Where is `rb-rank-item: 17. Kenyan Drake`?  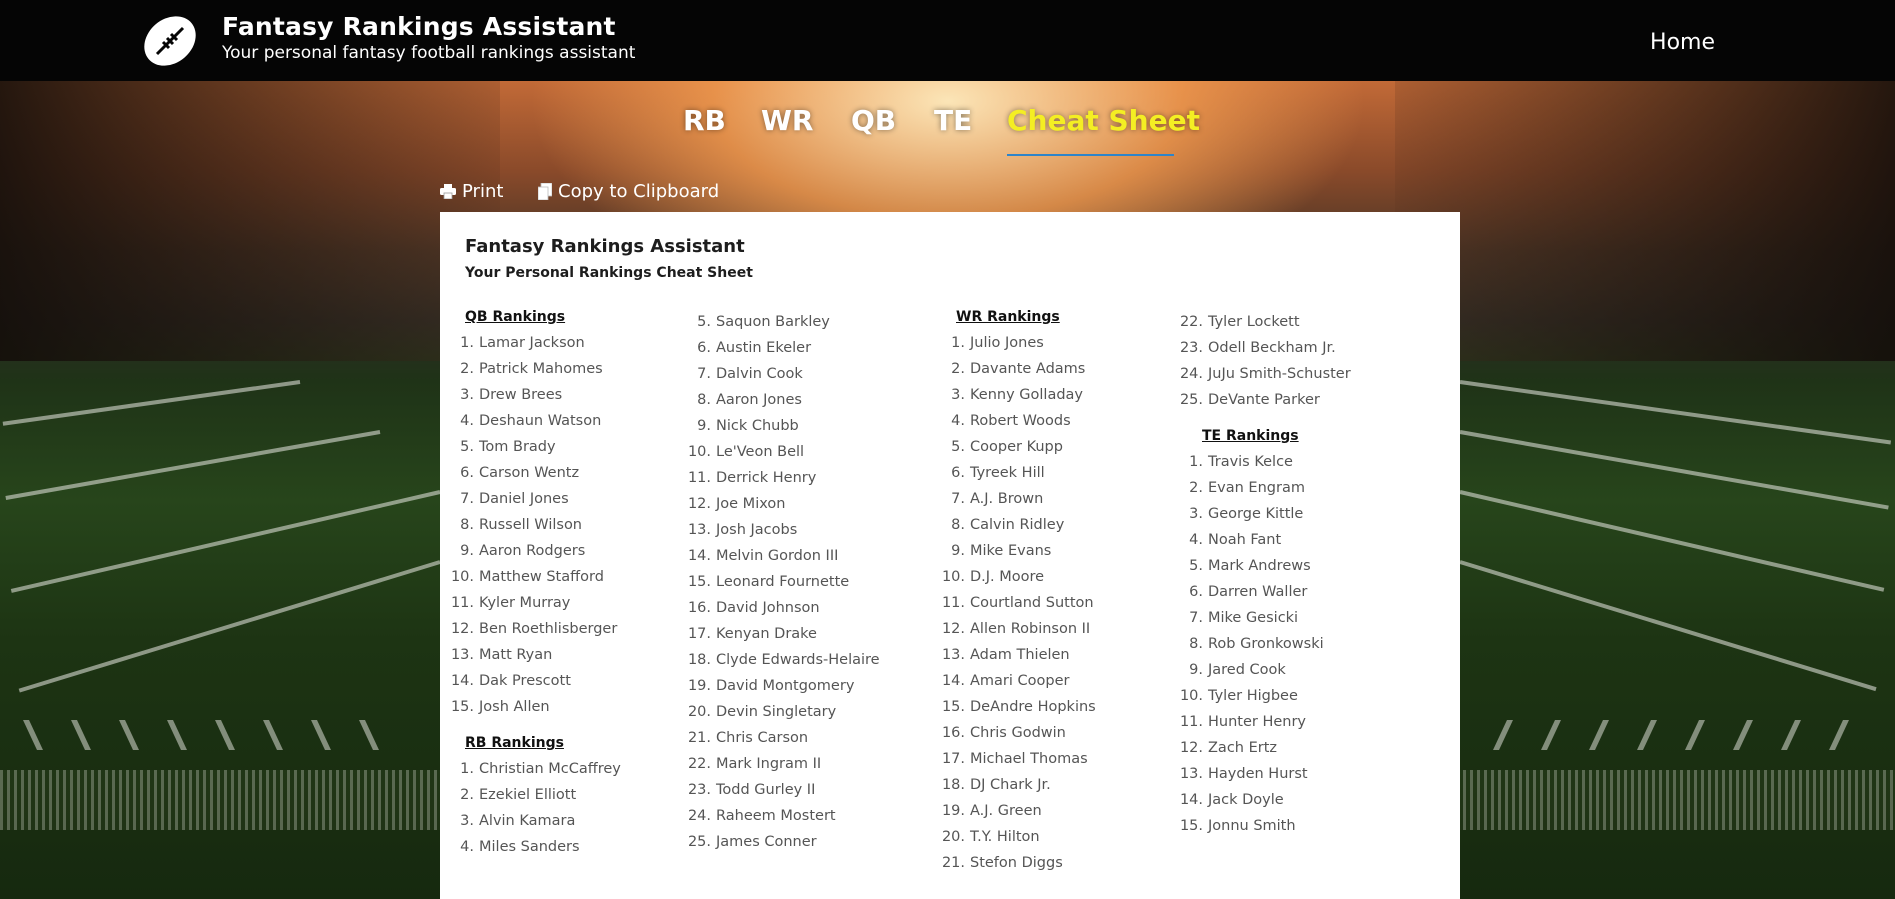
rb-rank-item: 17. Kenyan Drake is located at coordinates (778, 634).